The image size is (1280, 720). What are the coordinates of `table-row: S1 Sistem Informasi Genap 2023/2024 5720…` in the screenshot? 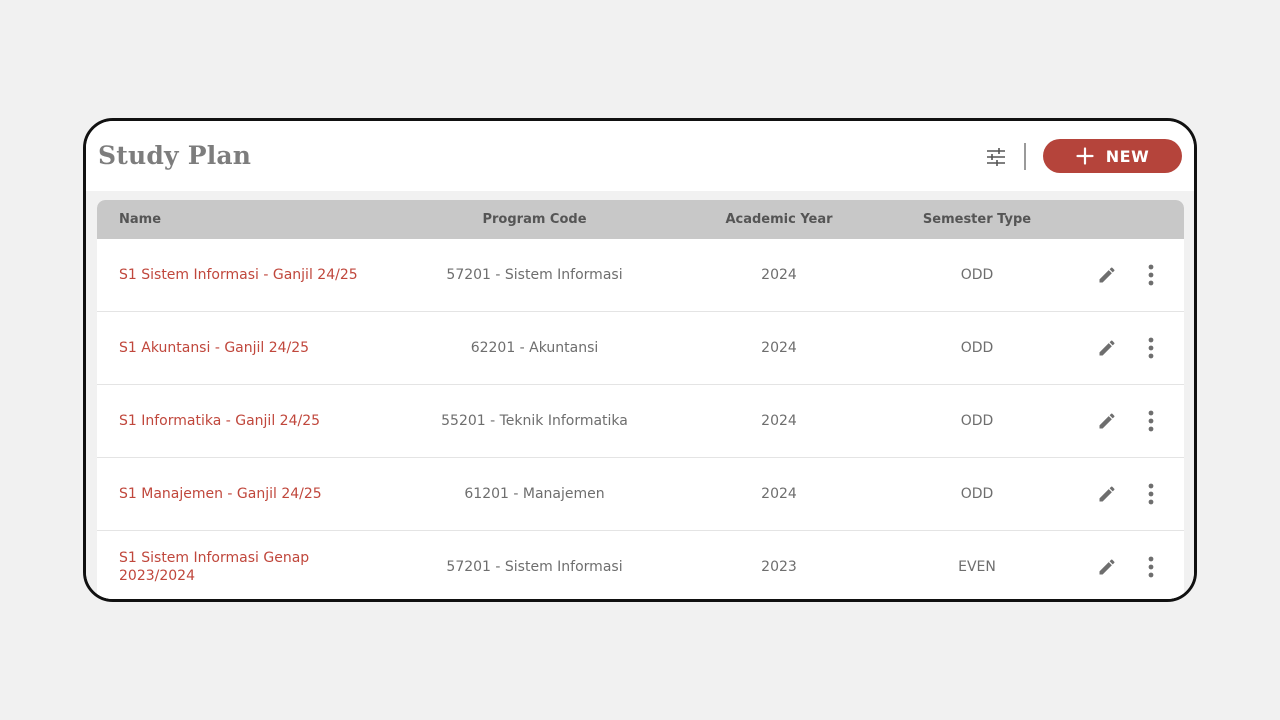 It's located at (640, 565).